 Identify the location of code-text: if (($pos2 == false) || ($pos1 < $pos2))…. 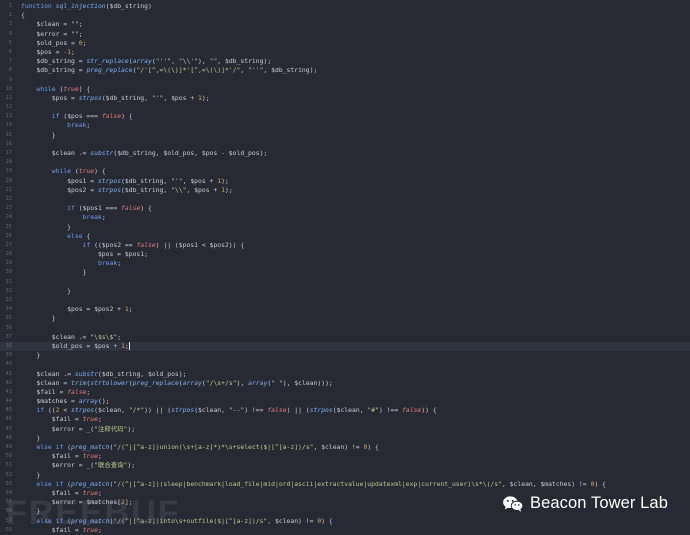
(133, 245).